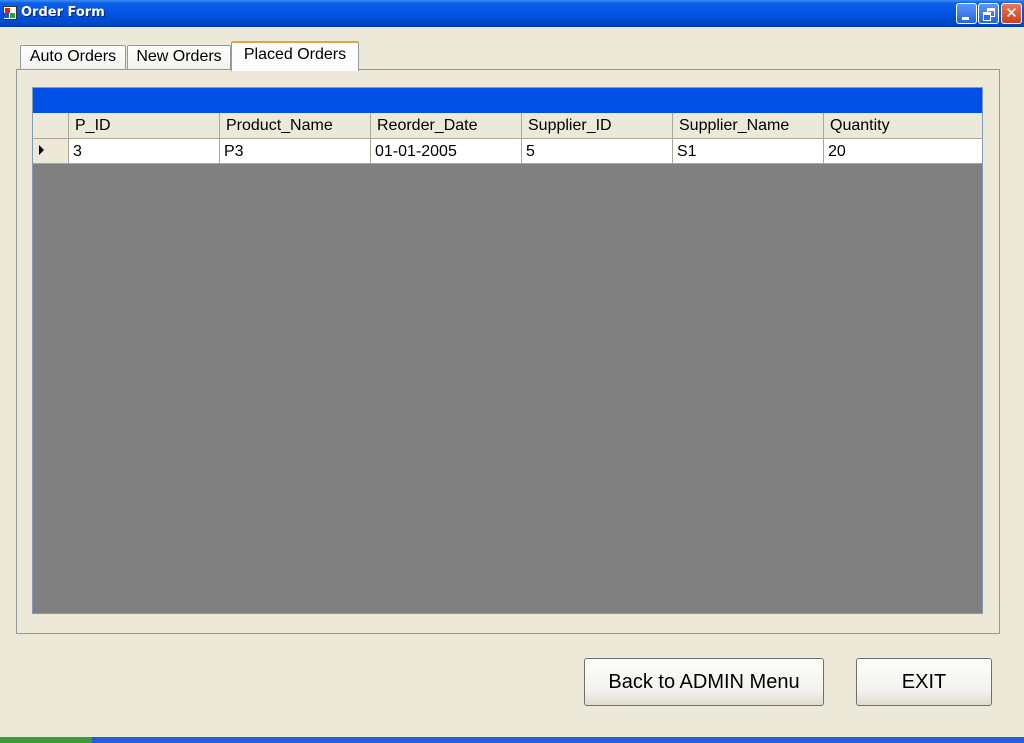 This screenshot has width=1024, height=743. I want to click on title-bar: Order Form ✕, so click(512, 13).